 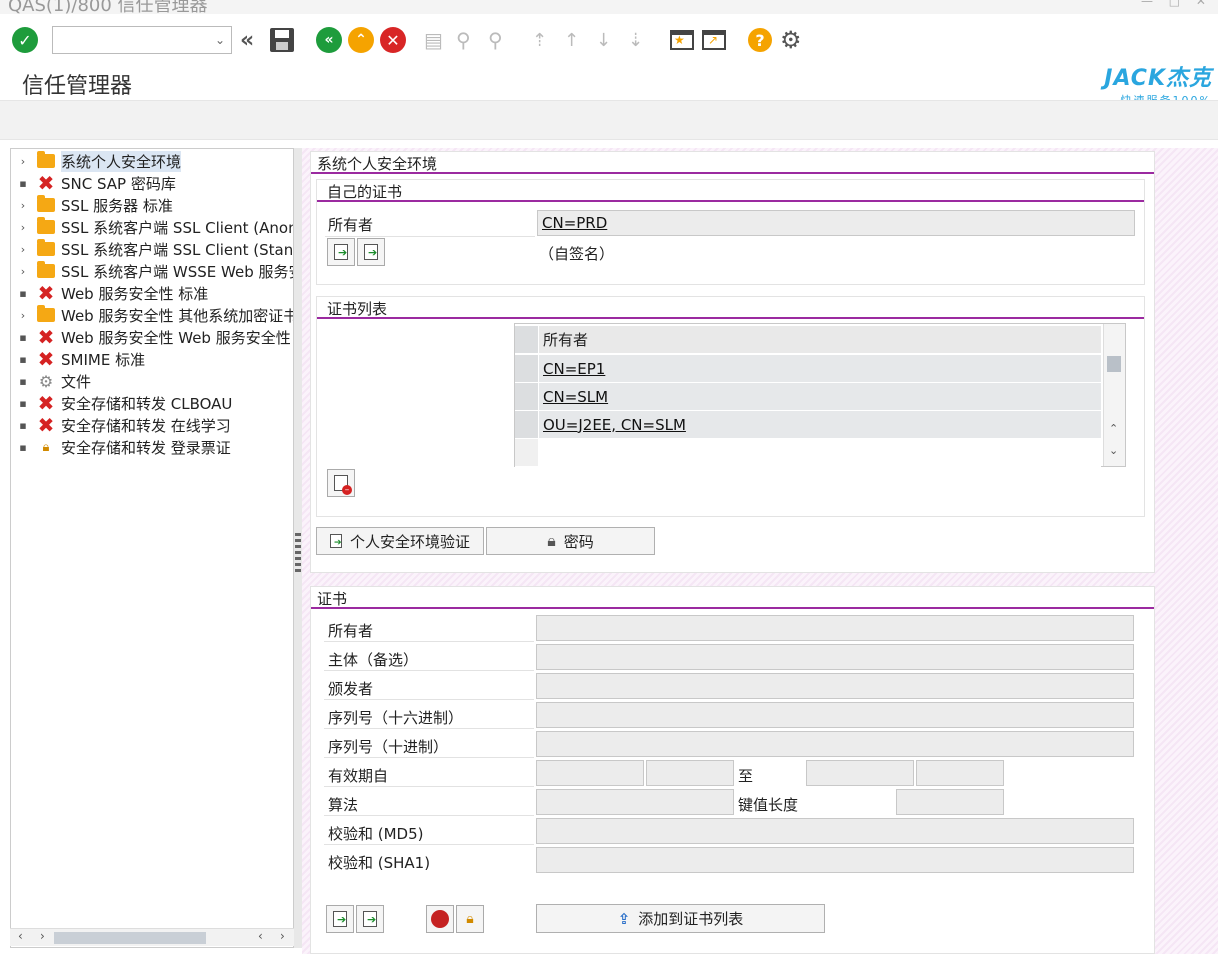 What do you see at coordinates (20, 936) in the screenshot?
I see `scroll-left-icon: ‹` at bounding box center [20, 936].